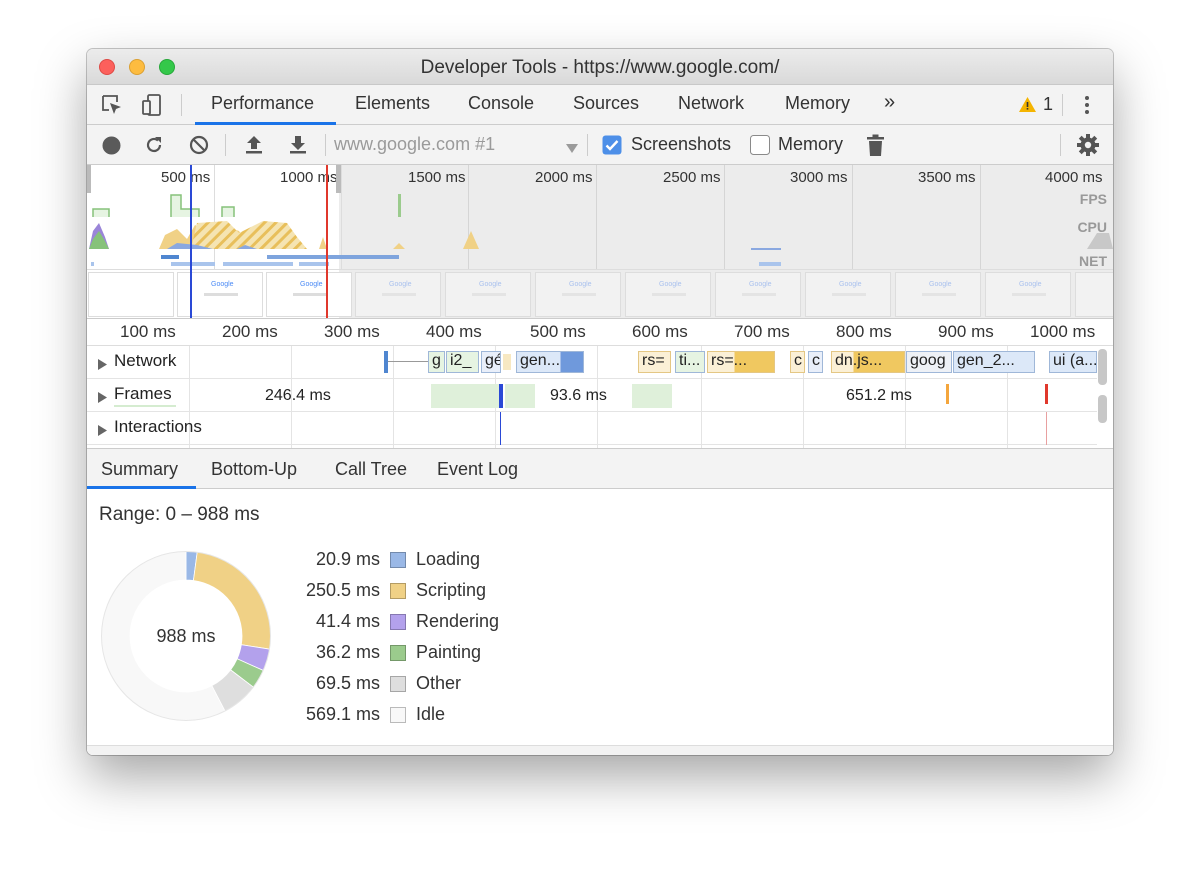  Describe the element at coordinates (338, 179) in the screenshot. I see `selection-right-handle` at that location.